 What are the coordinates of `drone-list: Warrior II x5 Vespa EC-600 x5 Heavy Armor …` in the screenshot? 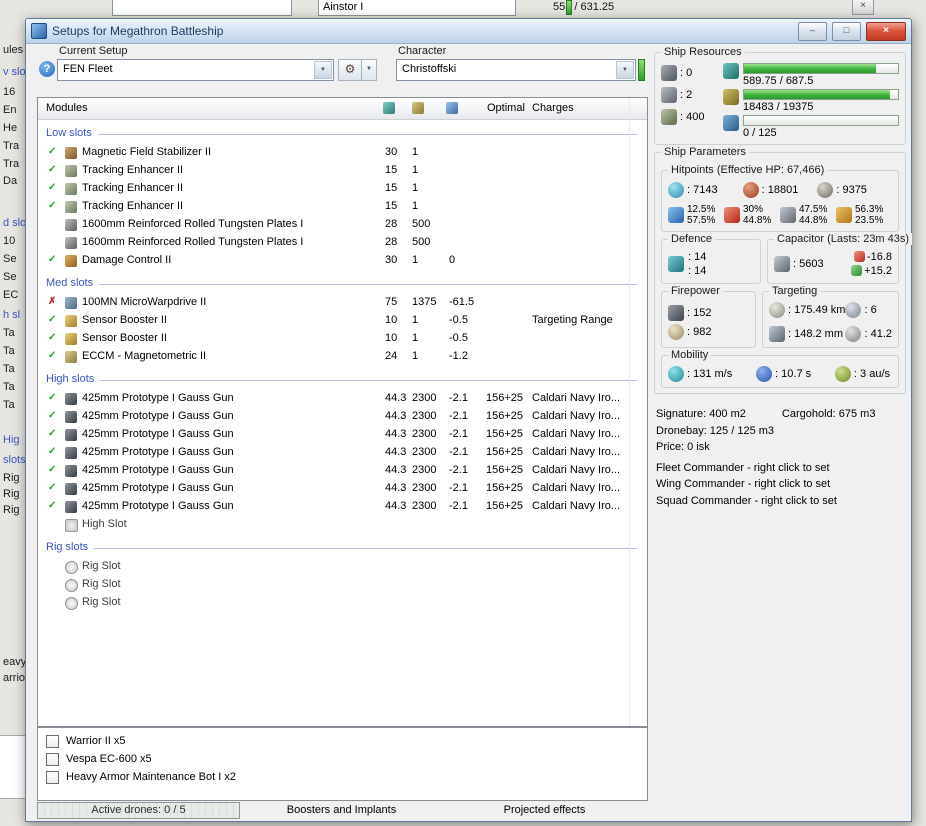 It's located at (342, 759).